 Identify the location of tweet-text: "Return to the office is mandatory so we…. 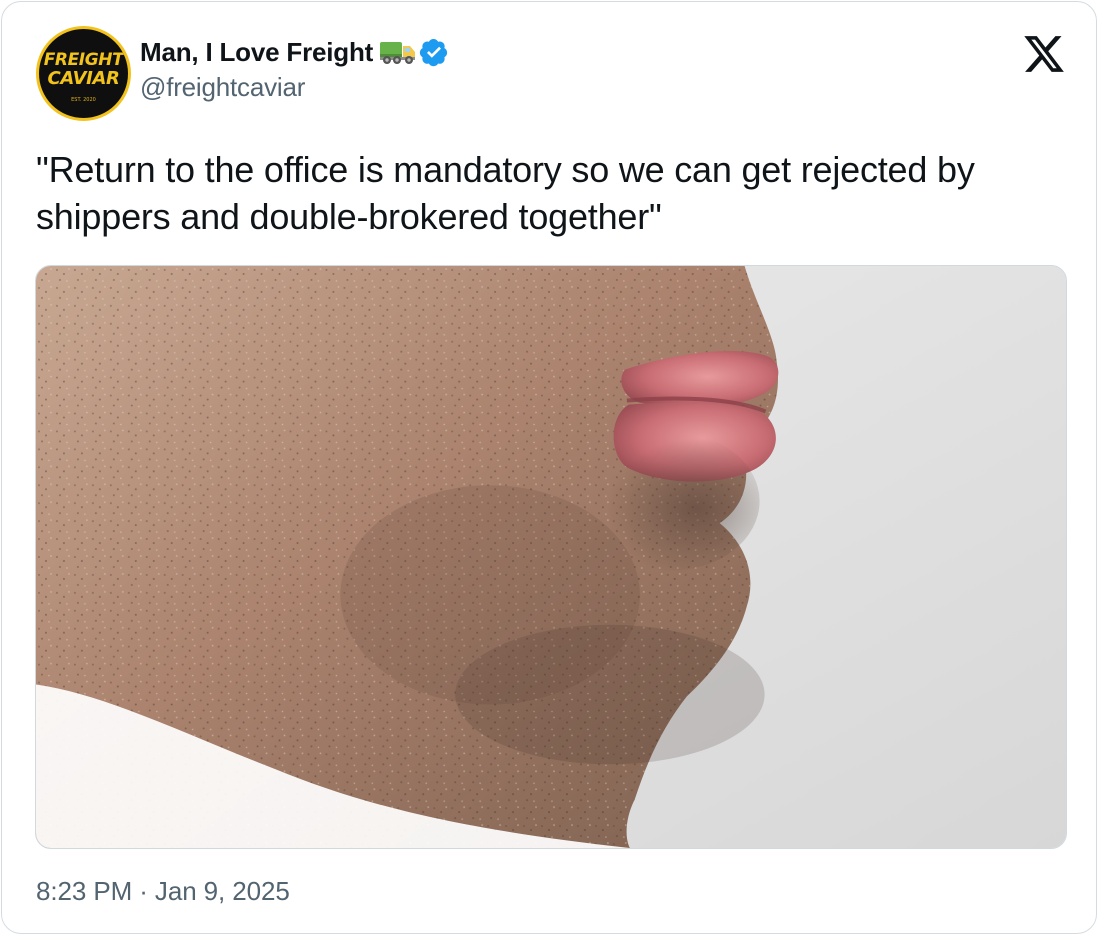
(505, 193).